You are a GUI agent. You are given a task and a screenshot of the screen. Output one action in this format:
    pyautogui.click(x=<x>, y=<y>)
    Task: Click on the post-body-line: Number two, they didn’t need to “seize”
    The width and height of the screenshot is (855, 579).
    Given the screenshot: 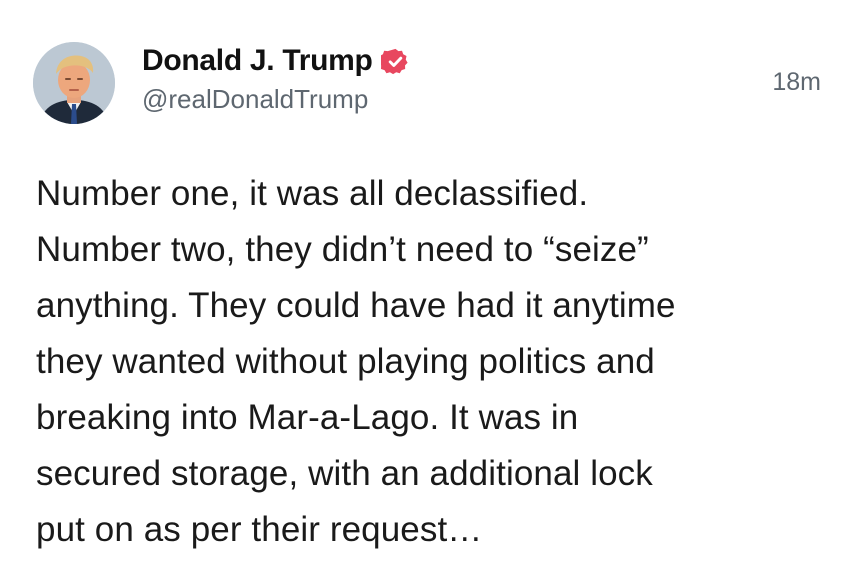 What is the action you would take?
    pyautogui.click(x=342, y=249)
    